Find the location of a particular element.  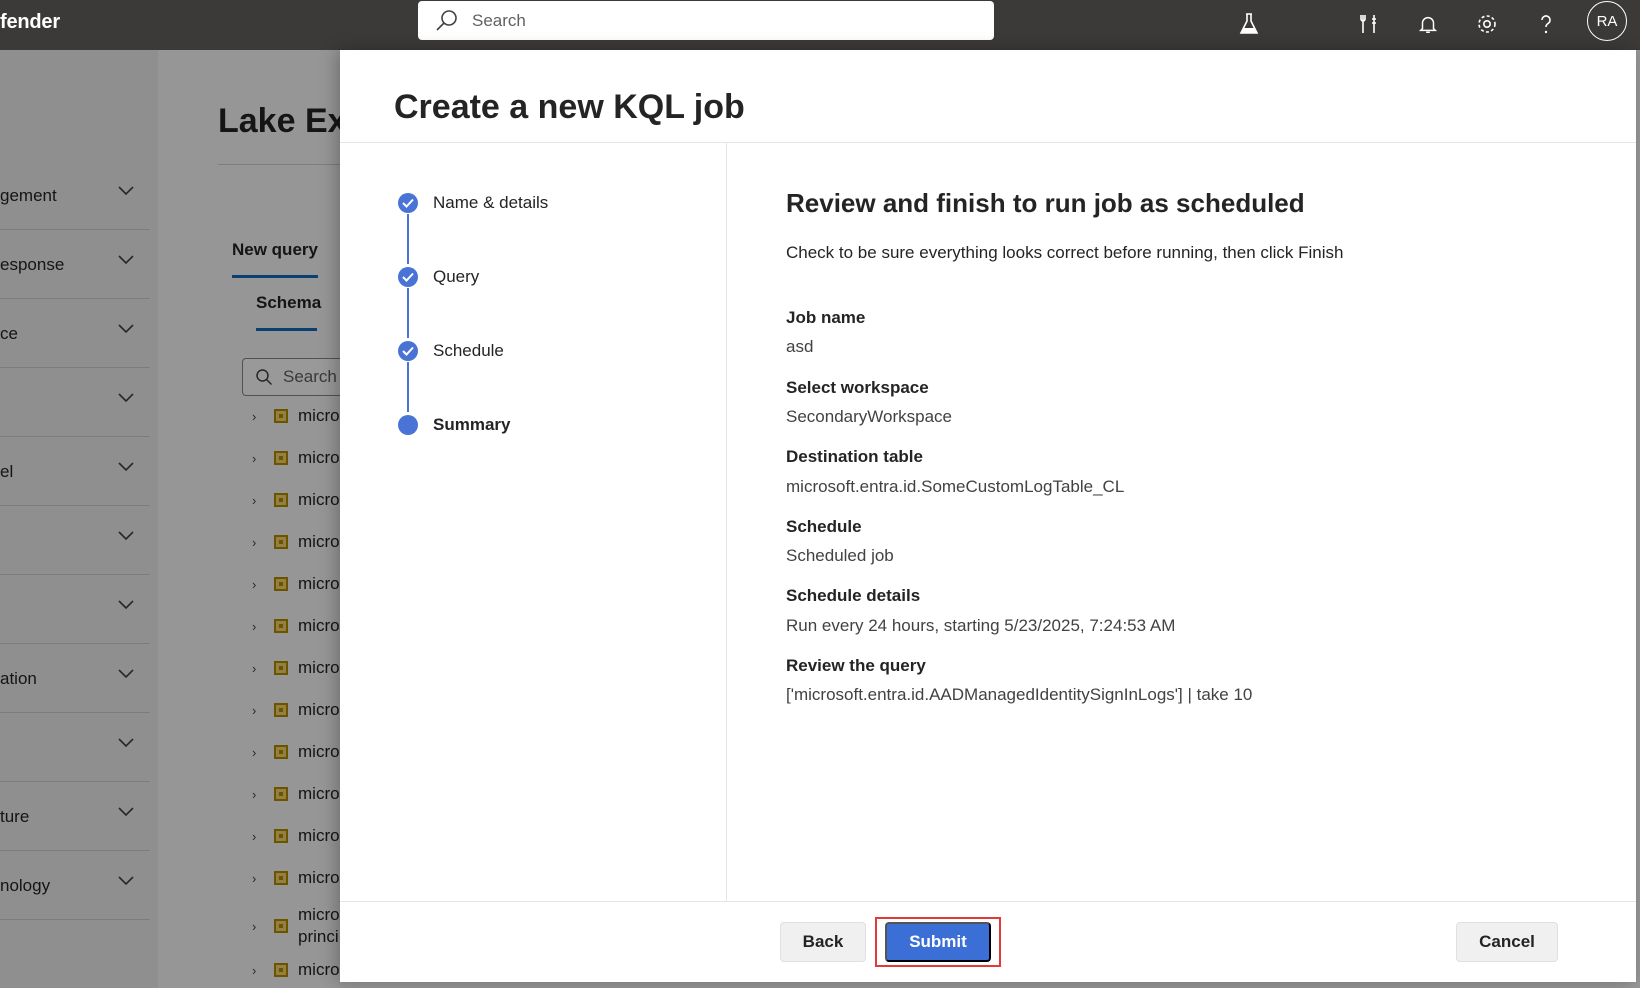

field-label-query: Review the query is located at coordinates (856, 665).